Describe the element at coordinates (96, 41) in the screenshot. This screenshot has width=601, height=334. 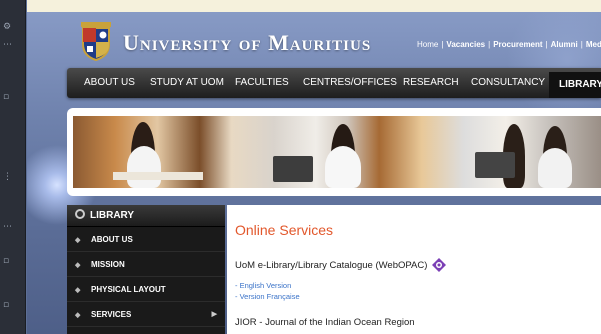
I see `university-crest-logo` at that location.